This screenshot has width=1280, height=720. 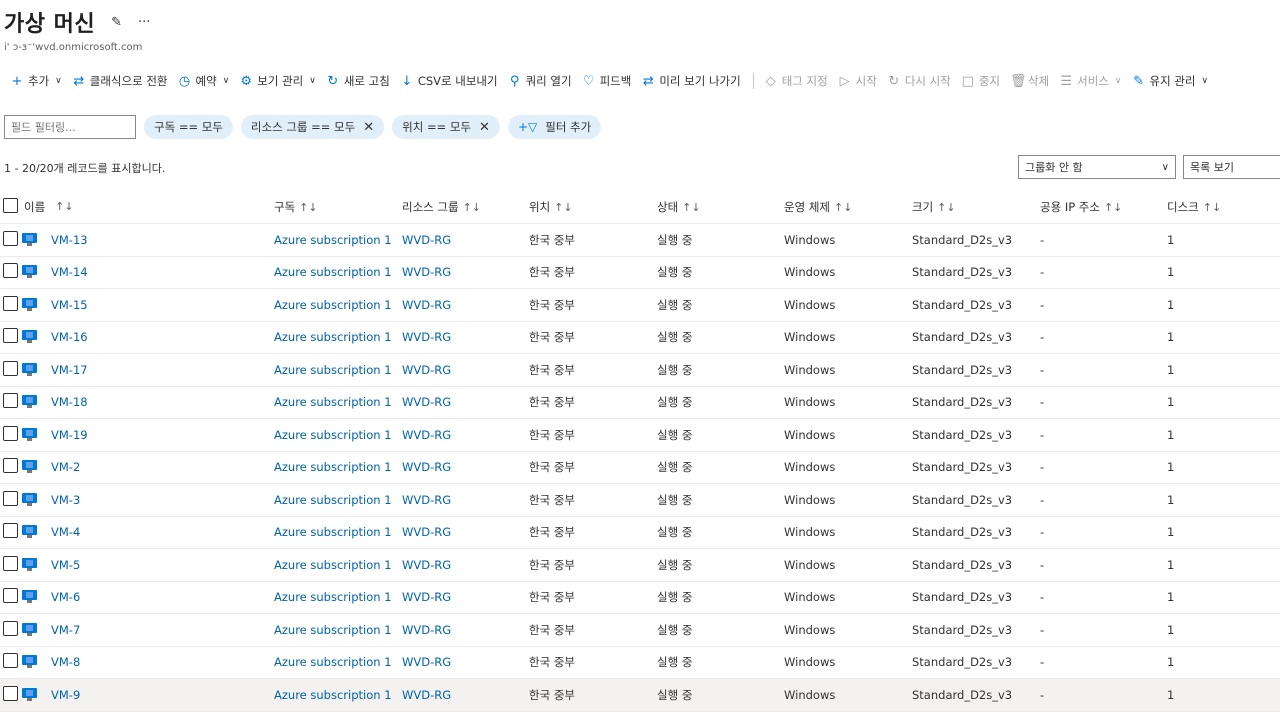 What do you see at coordinates (554, 127) in the screenshot?
I see `add-filter-button: +▽ 필터 추가` at bounding box center [554, 127].